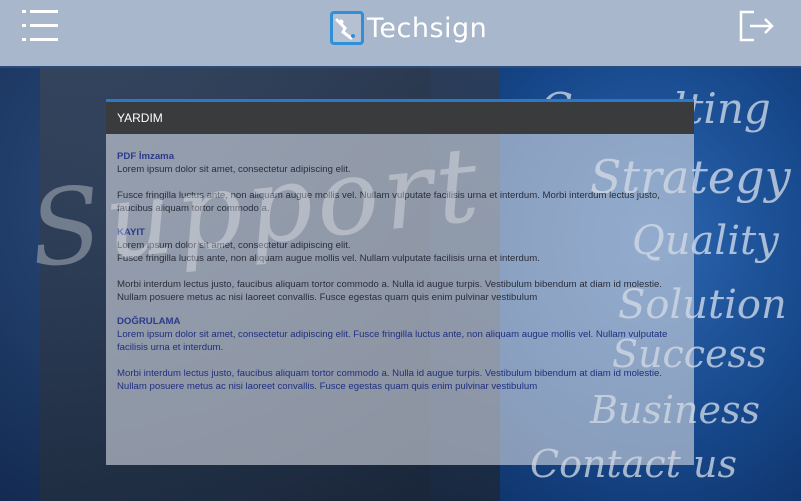 This screenshot has height=501, width=801. I want to click on hamburger-menu-icon, so click(42, 26).